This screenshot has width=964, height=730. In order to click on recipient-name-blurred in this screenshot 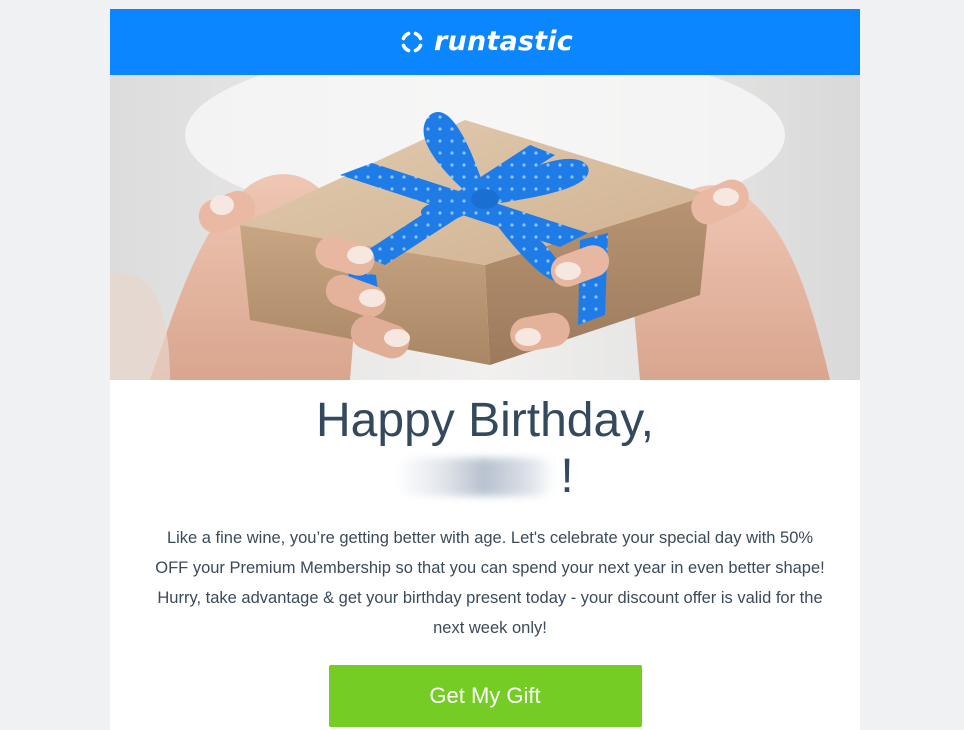, I will do `click(476, 477)`.